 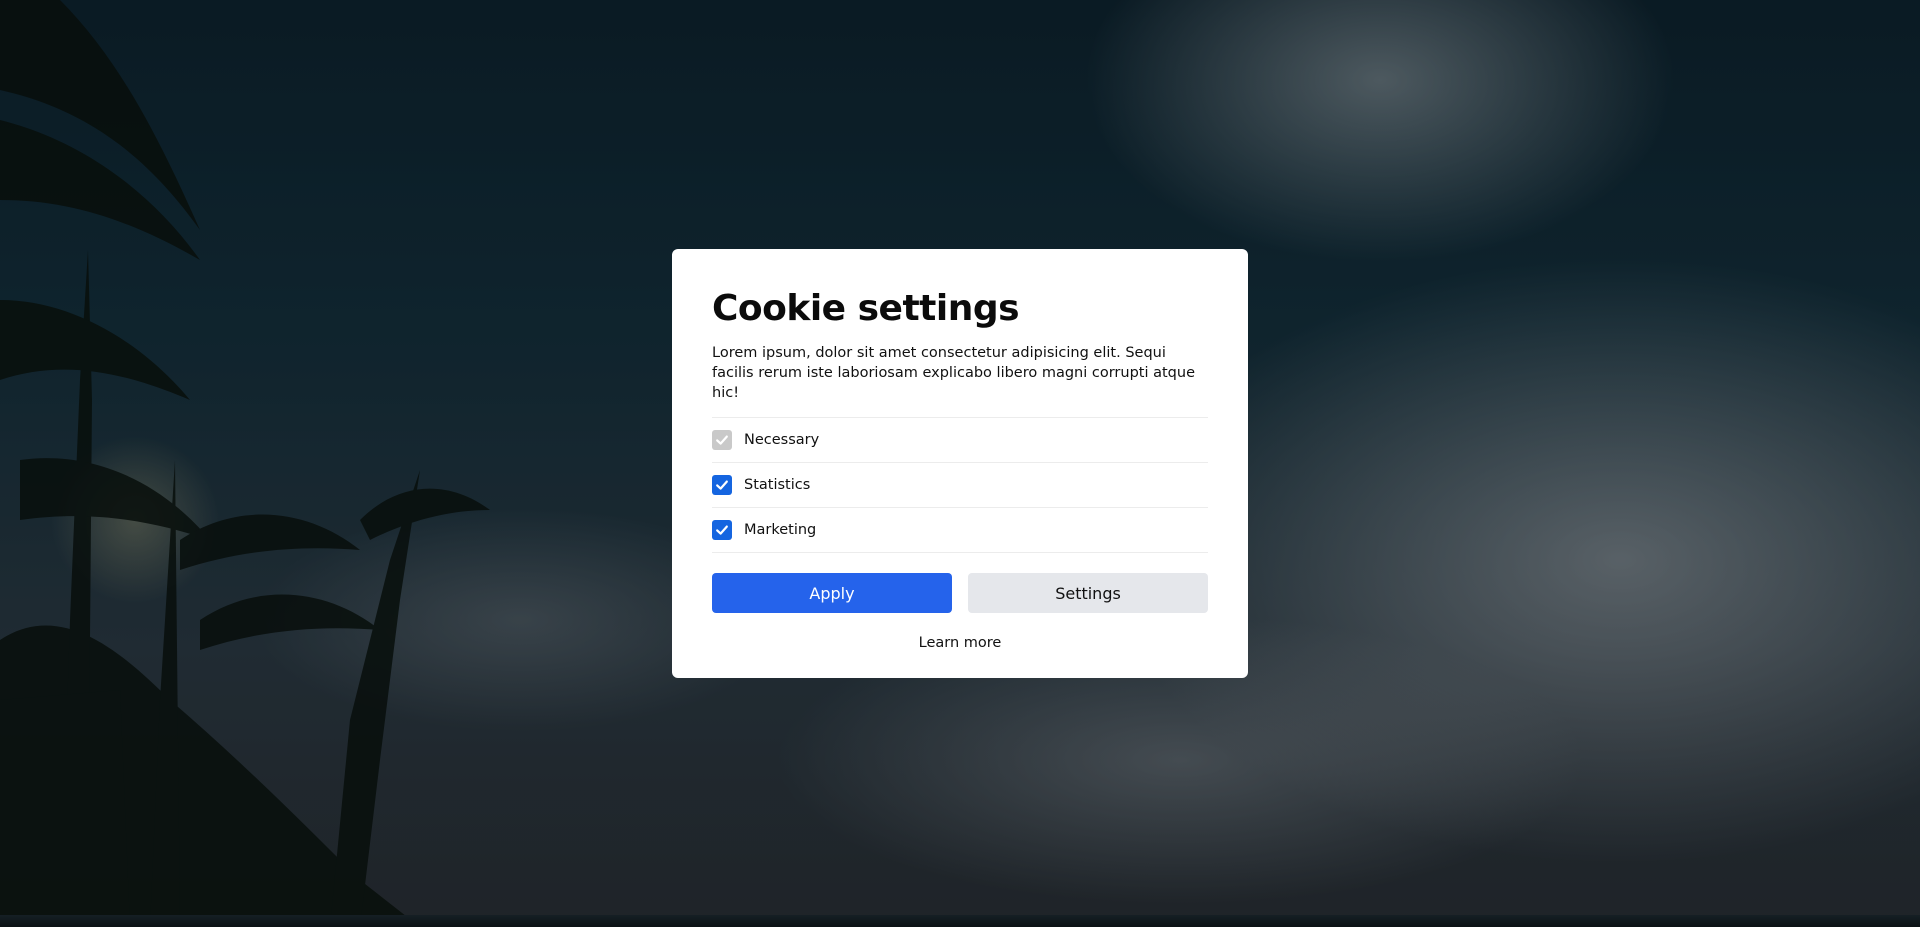 What do you see at coordinates (780, 530) in the screenshot?
I see `option-label-marketing: Marketing` at bounding box center [780, 530].